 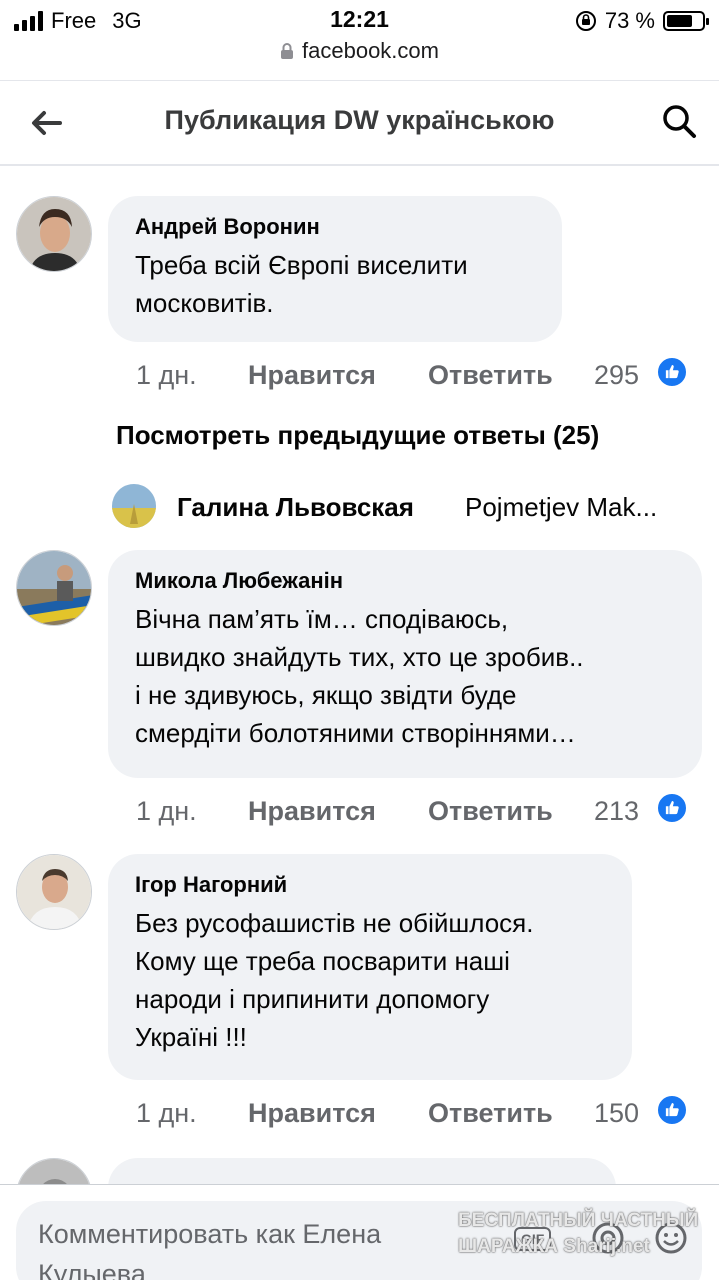 I want to click on comment-author: Ігор Нагорний, so click(x=369, y=885).